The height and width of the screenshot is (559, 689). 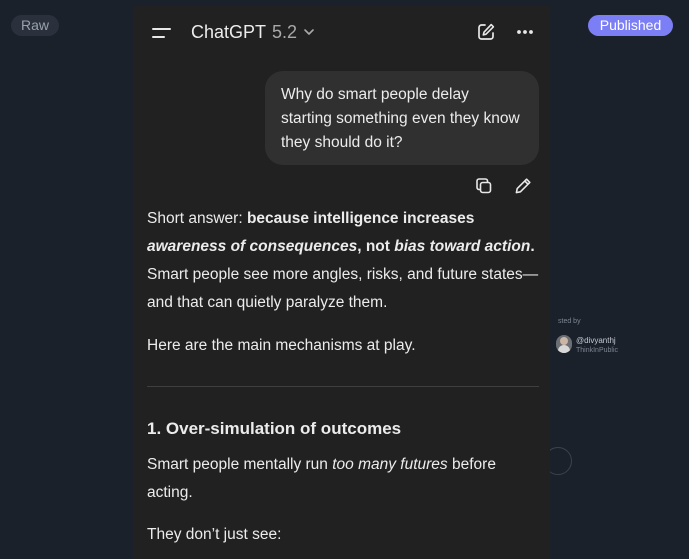 I want to click on new-chat-icon, so click(x=486, y=32).